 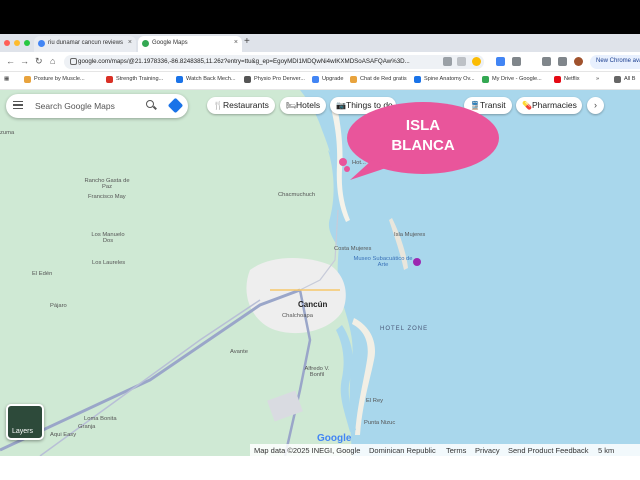 What do you see at coordinates (402, 450) in the screenshot?
I see `region-link: Dominican Republic` at bounding box center [402, 450].